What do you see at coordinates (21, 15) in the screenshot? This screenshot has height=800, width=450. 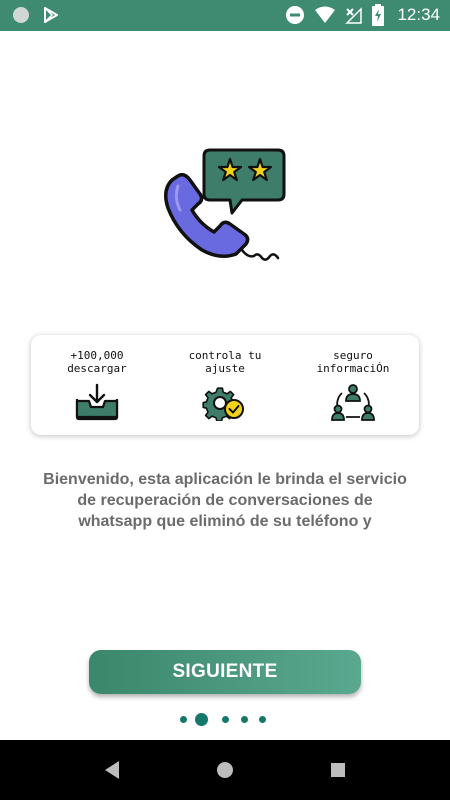 I see `circle-notification-icon` at bounding box center [21, 15].